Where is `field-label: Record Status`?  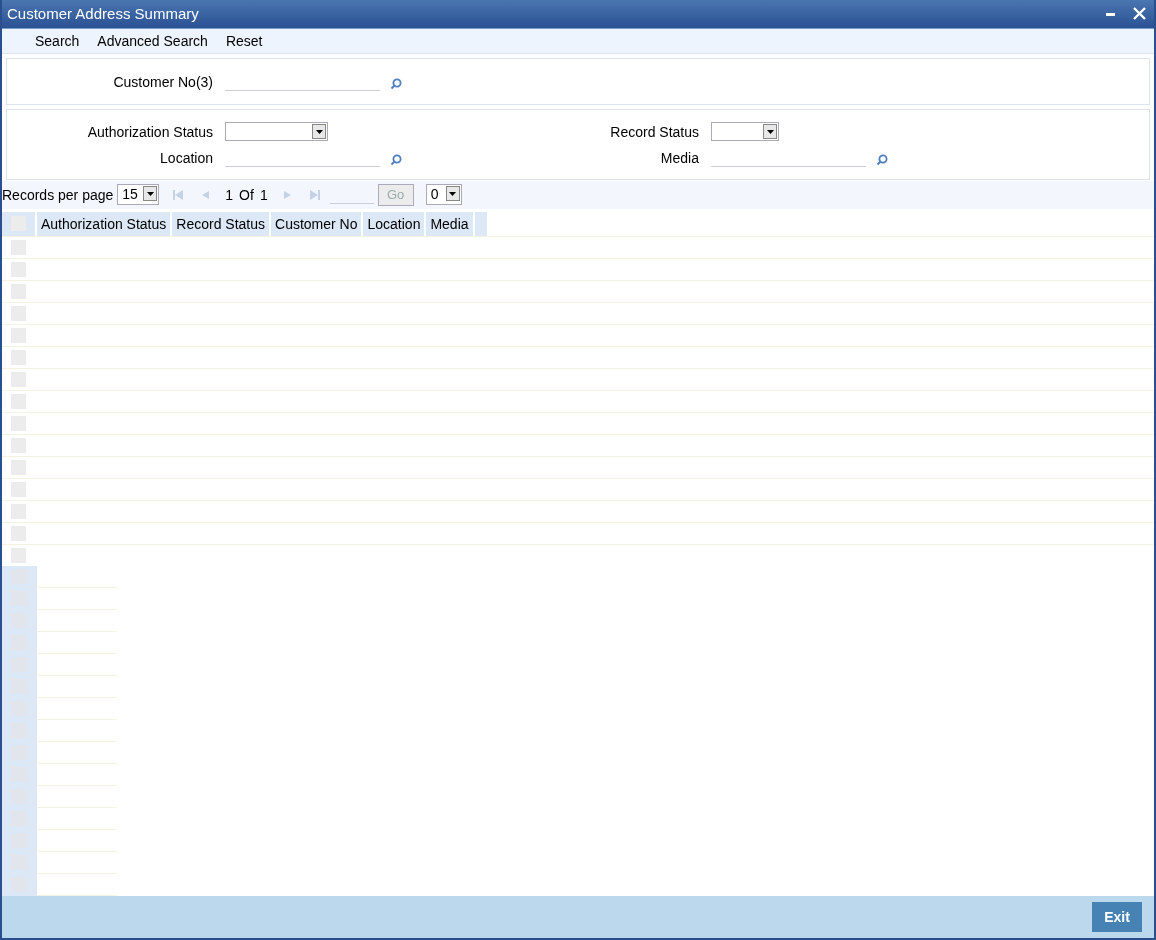 field-label: Record Status is located at coordinates (654, 131).